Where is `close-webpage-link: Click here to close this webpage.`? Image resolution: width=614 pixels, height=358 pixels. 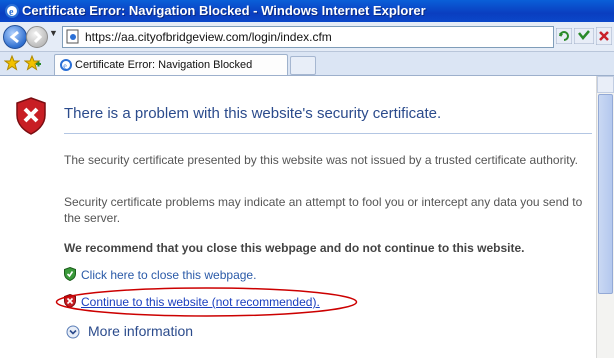
close-webpage-link: Click here to close this webpage. is located at coordinates (168, 275).